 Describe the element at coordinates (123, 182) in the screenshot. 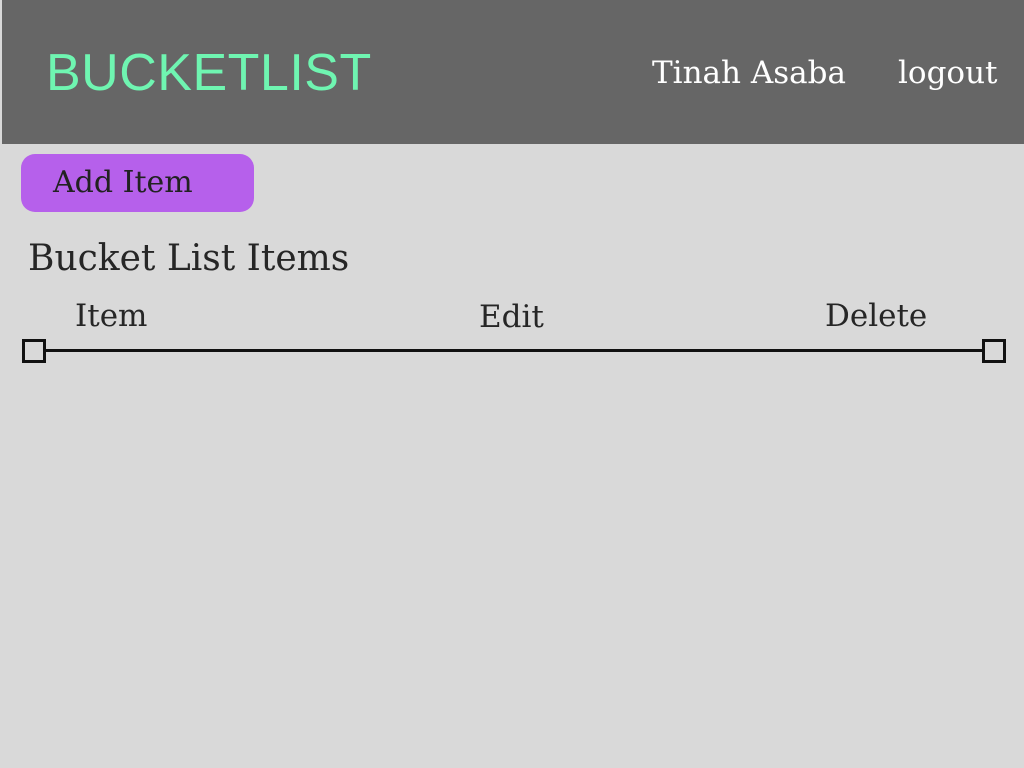

I see `add-item-button-label: Add Item` at that location.